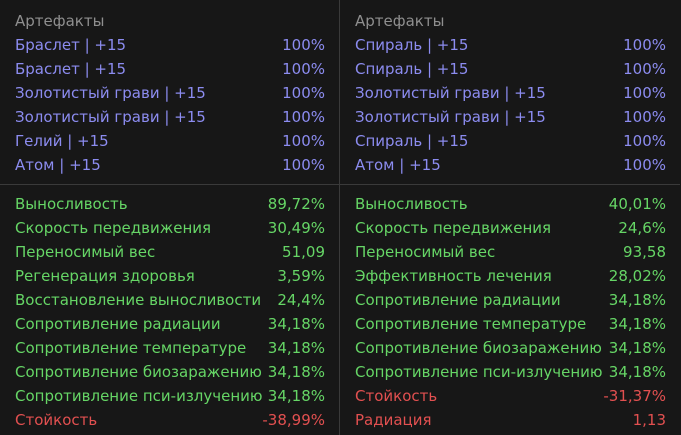 The height and width of the screenshot is (435, 681). What do you see at coordinates (642, 228) in the screenshot?
I see `stat-value: 24,6%` at bounding box center [642, 228].